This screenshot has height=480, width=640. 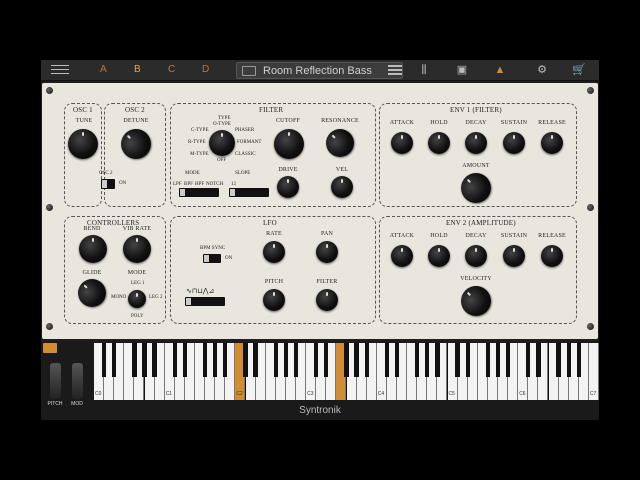 I want to click on env1-hold-knob, so click(x=439, y=143).